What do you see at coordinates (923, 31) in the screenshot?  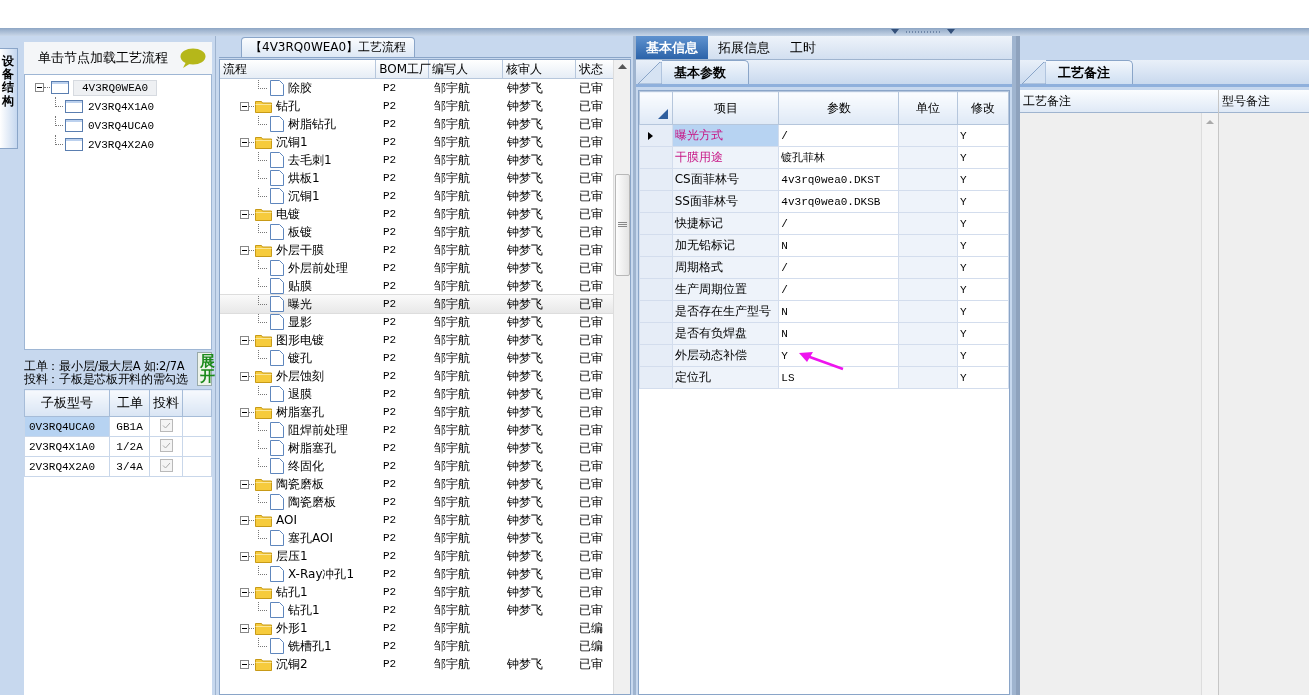 I see `splitter-grip-icon` at bounding box center [923, 31].